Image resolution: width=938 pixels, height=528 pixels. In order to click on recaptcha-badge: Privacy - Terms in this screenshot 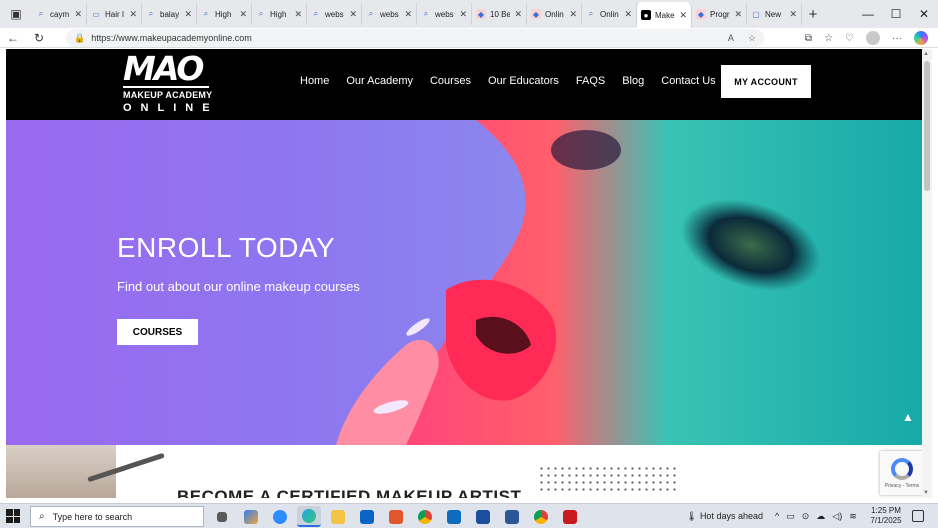, I will do `click(901, 473)`.